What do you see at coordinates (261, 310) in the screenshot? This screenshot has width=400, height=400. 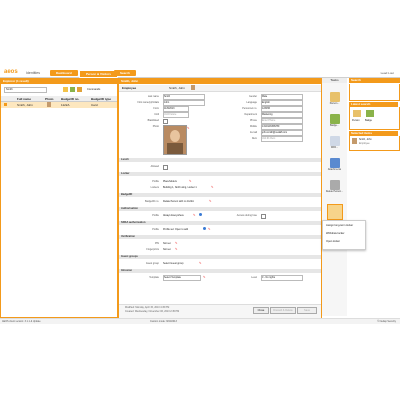 I see `close-button: Close` at bounding box center [261, 310].